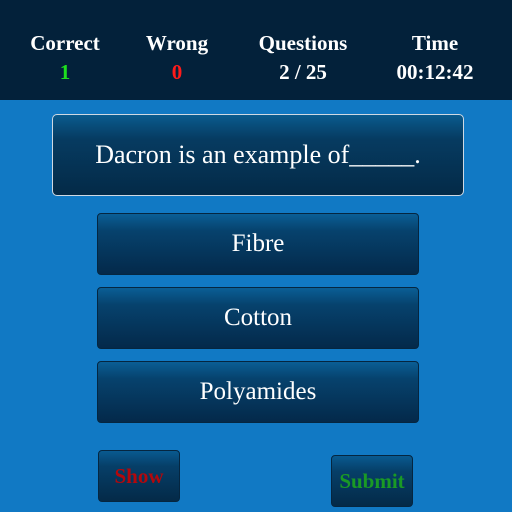 The image size is (512, 512). What do you see at coordinates (177, 72) in the screenshot?
I see `stat-wrong-value: 0` at bounding box center [177, 72].